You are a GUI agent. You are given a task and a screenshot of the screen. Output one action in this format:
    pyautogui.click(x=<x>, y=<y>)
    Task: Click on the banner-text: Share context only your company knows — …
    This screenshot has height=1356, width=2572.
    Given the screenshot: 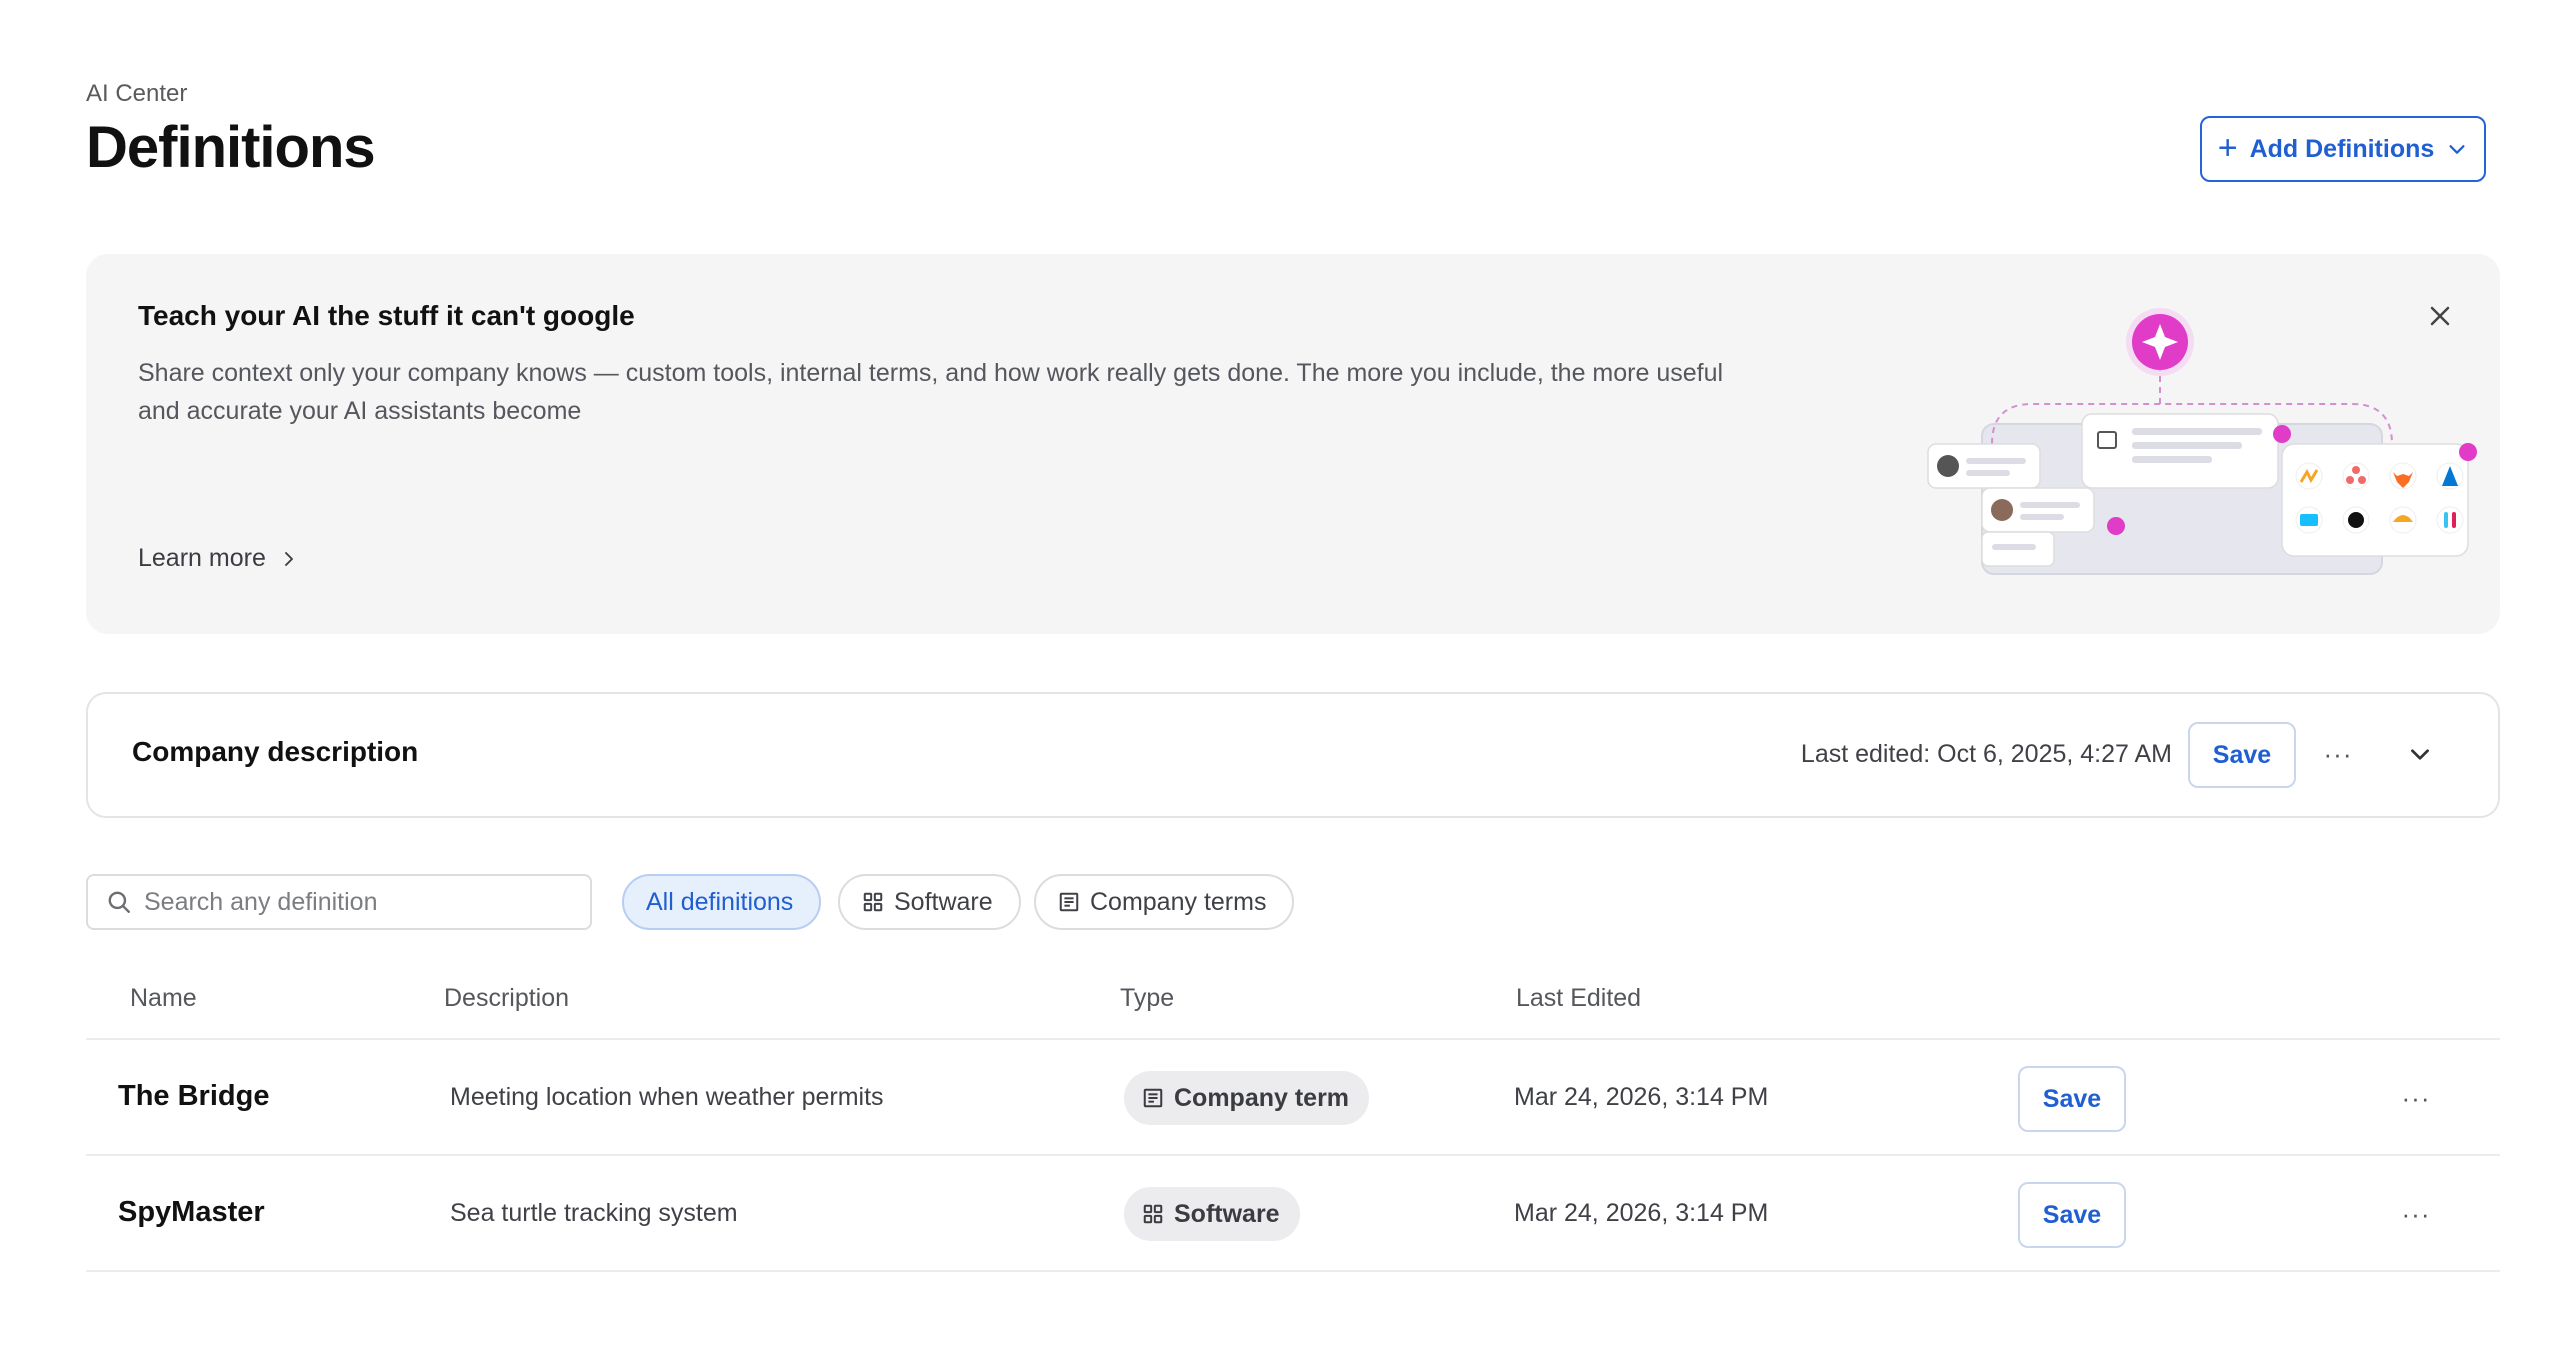 What is the action you would take?
    pyautogui.click(x=931, y=392)
    